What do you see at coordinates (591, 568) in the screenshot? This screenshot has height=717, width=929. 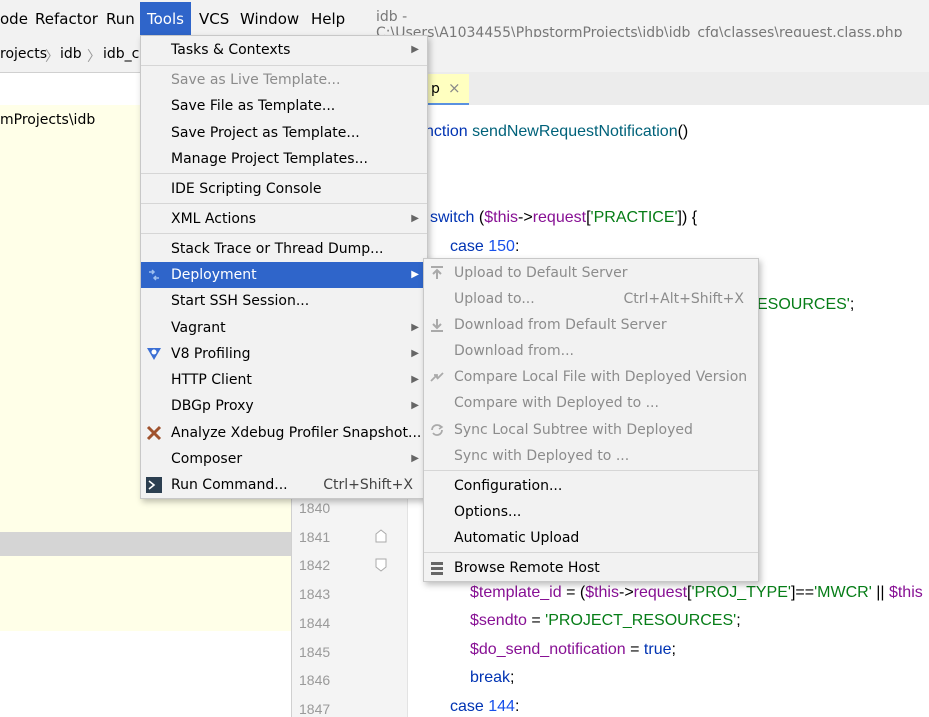 I see `menu-item-browse-remote-host: Browse Remote Host` at bounding box center [591, 568].